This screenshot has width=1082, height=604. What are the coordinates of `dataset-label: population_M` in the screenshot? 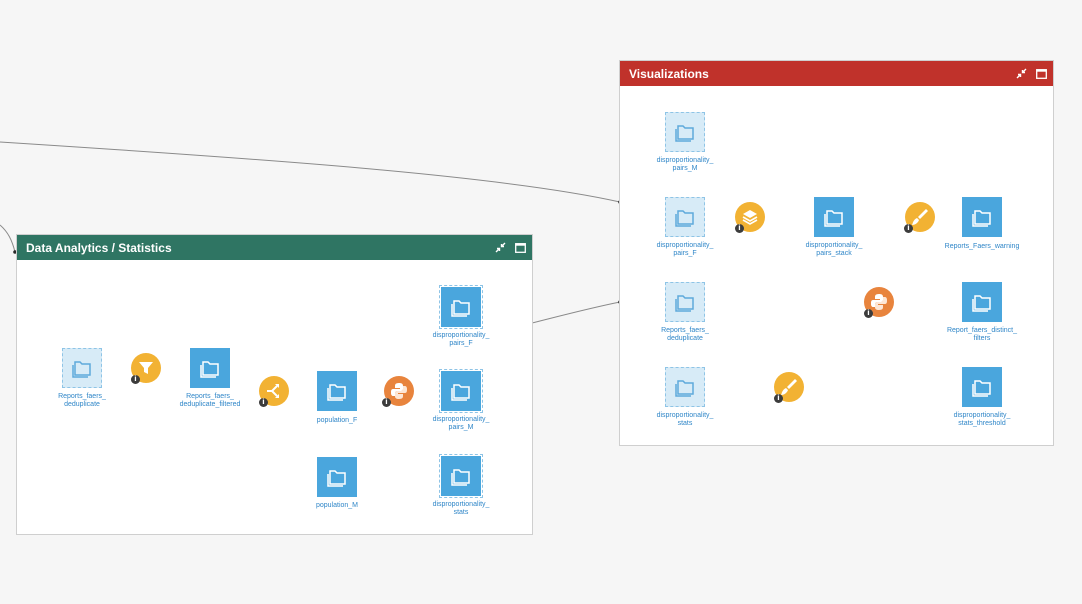 It's located at (337, 506).